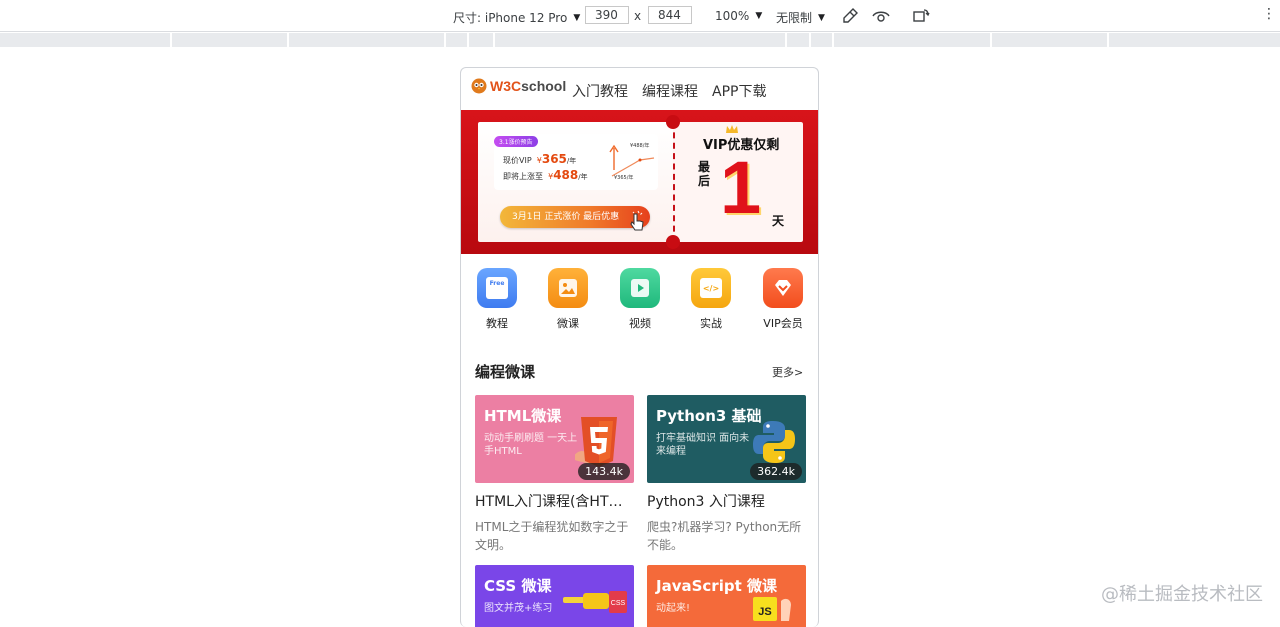 The image size is (1280, 627). What do you see at coordinates (772, 609) in the screenshot?
I see `js-logo-icon: JS` at bounding box center [772, 609].